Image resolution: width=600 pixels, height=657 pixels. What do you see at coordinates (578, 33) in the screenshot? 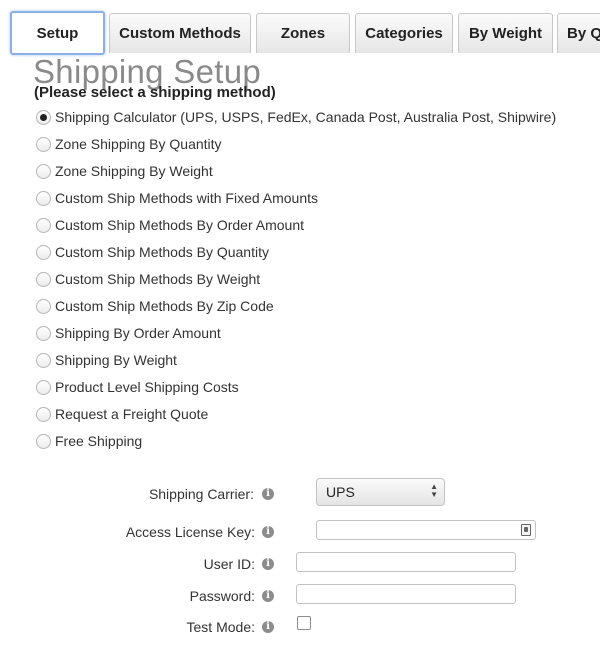
I see `tab-by-quantity: By Q` at bounding box center [578, 33].